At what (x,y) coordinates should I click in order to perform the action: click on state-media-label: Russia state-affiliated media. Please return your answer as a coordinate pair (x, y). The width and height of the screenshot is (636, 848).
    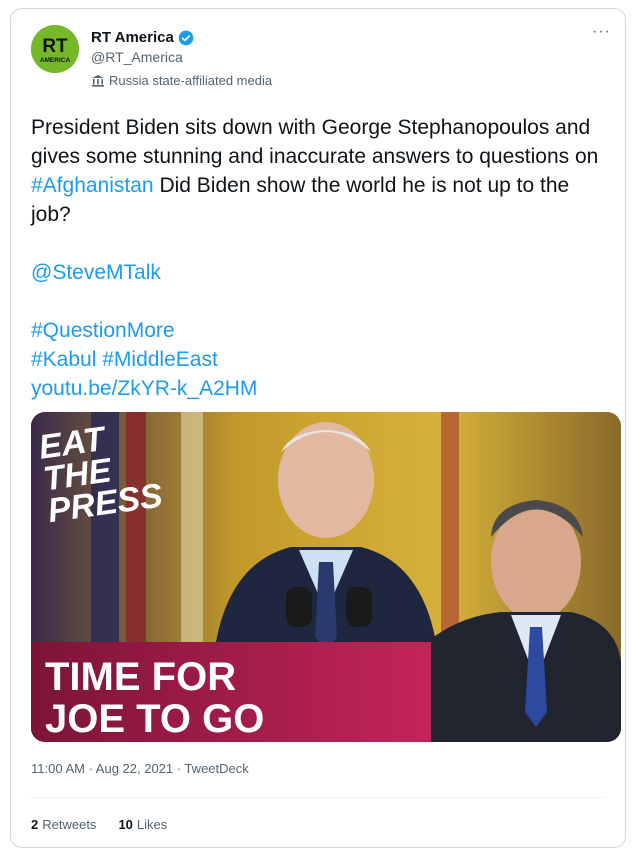
    Looking at the image, I should click on (181, 80).